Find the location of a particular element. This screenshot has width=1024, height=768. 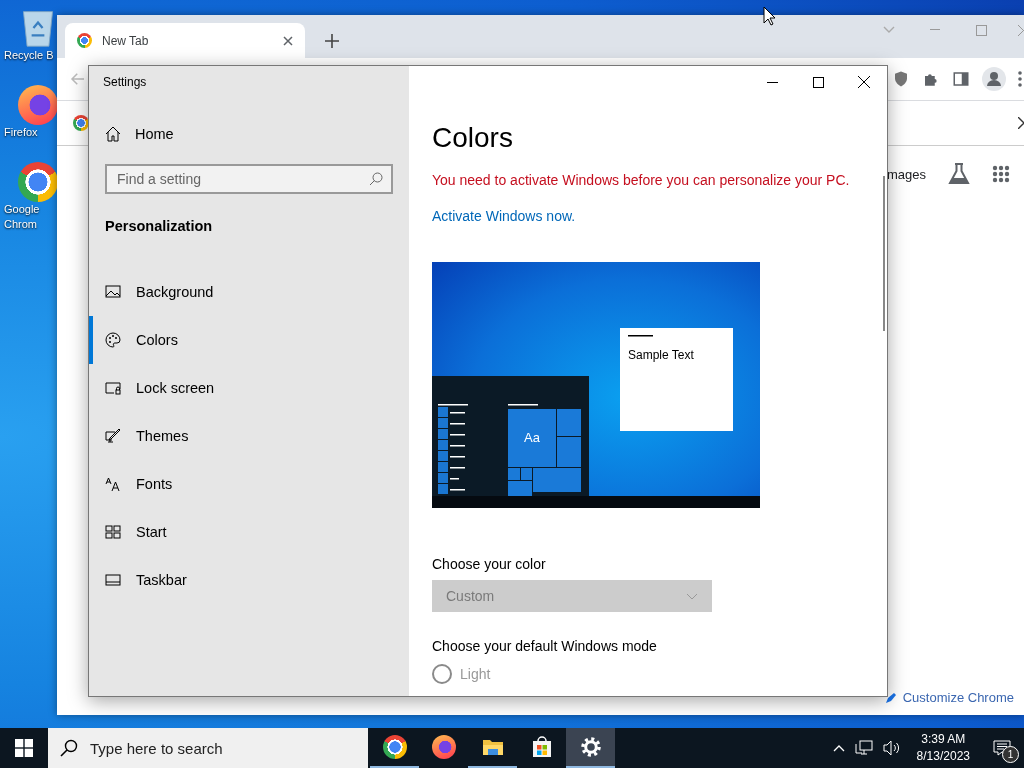

search-field: Find a setting is located at coordinates (249, 179).